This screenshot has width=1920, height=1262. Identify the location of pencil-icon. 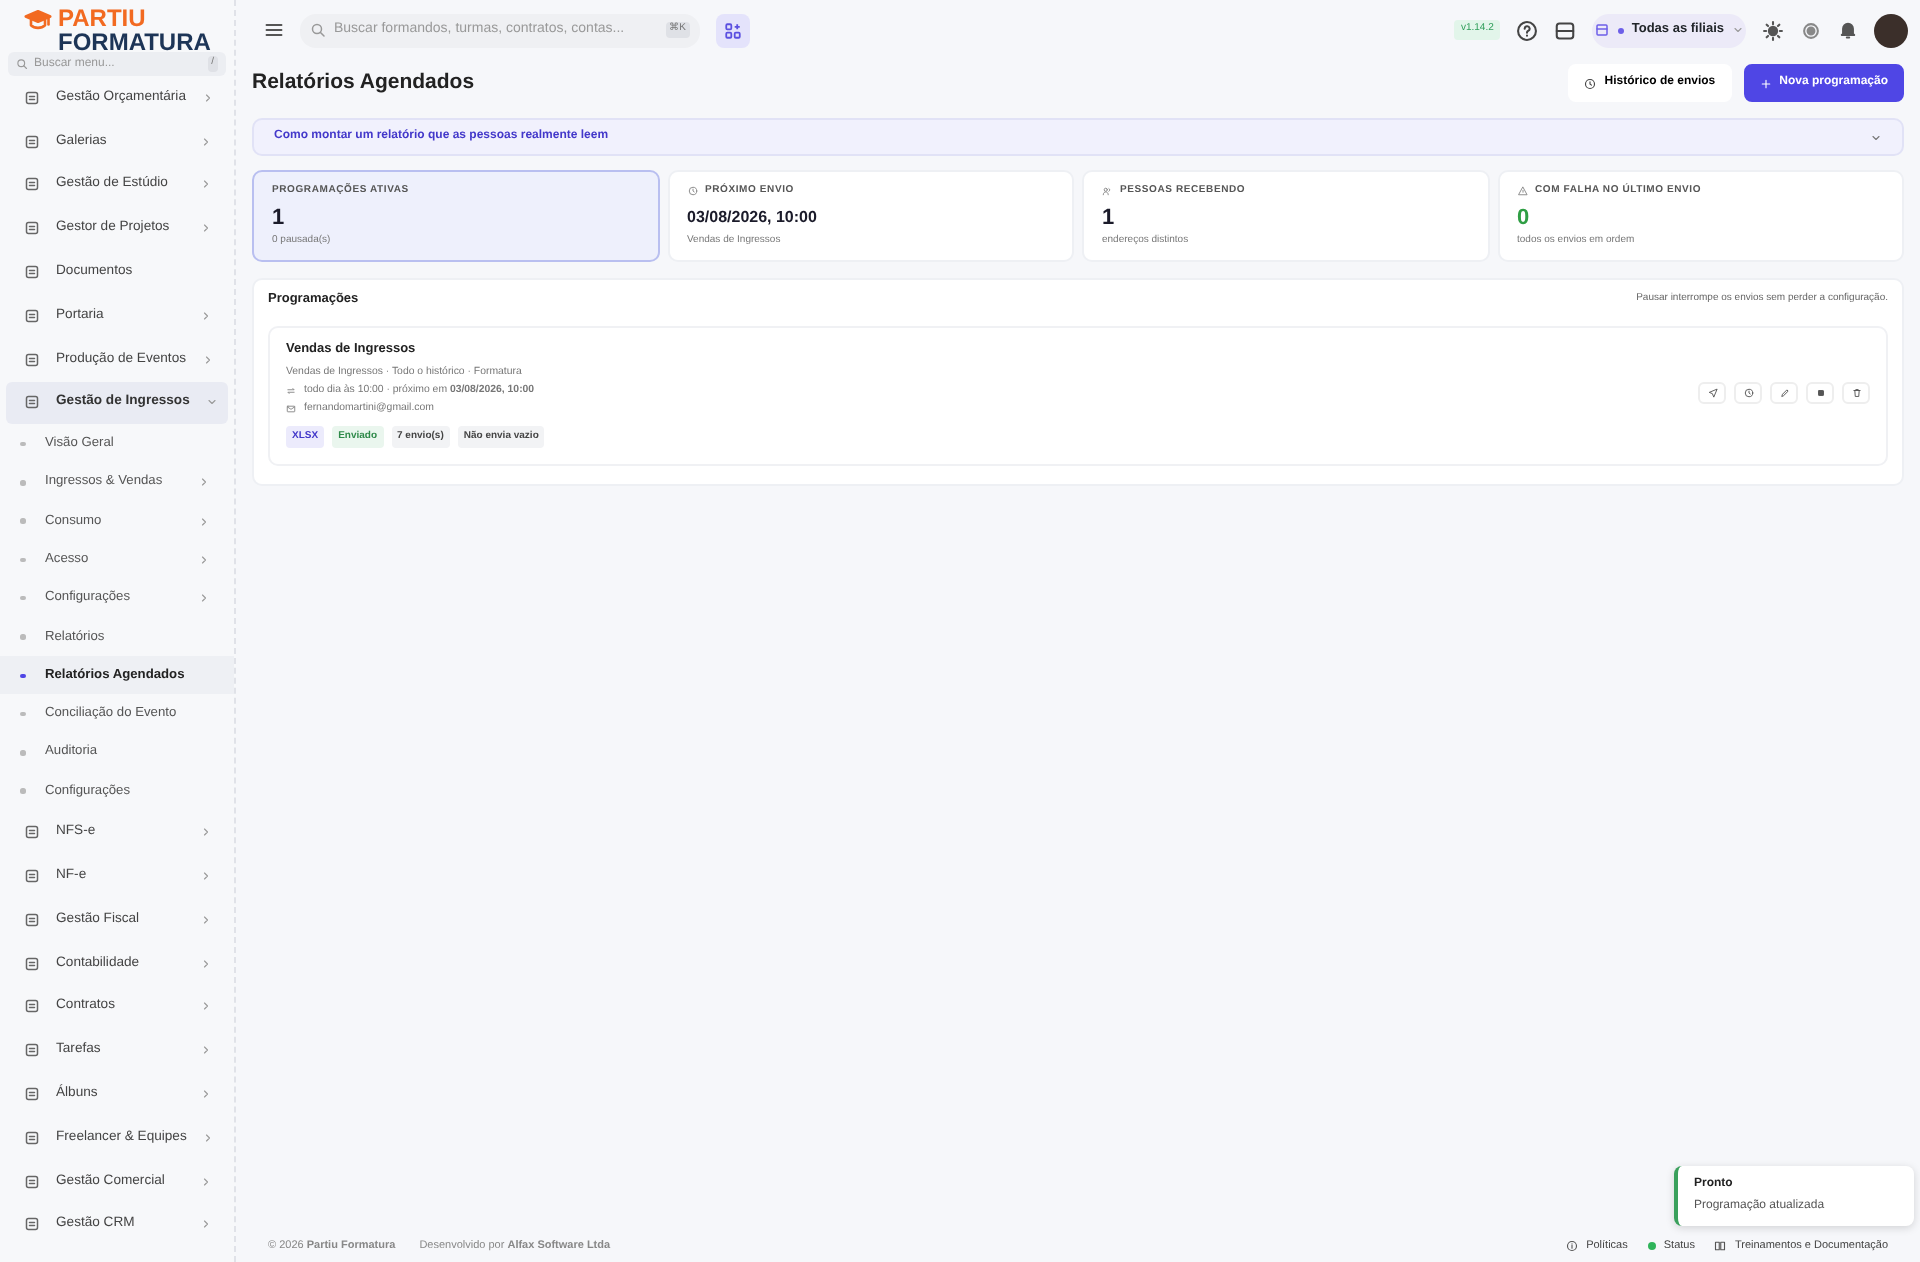
(1784, 393).